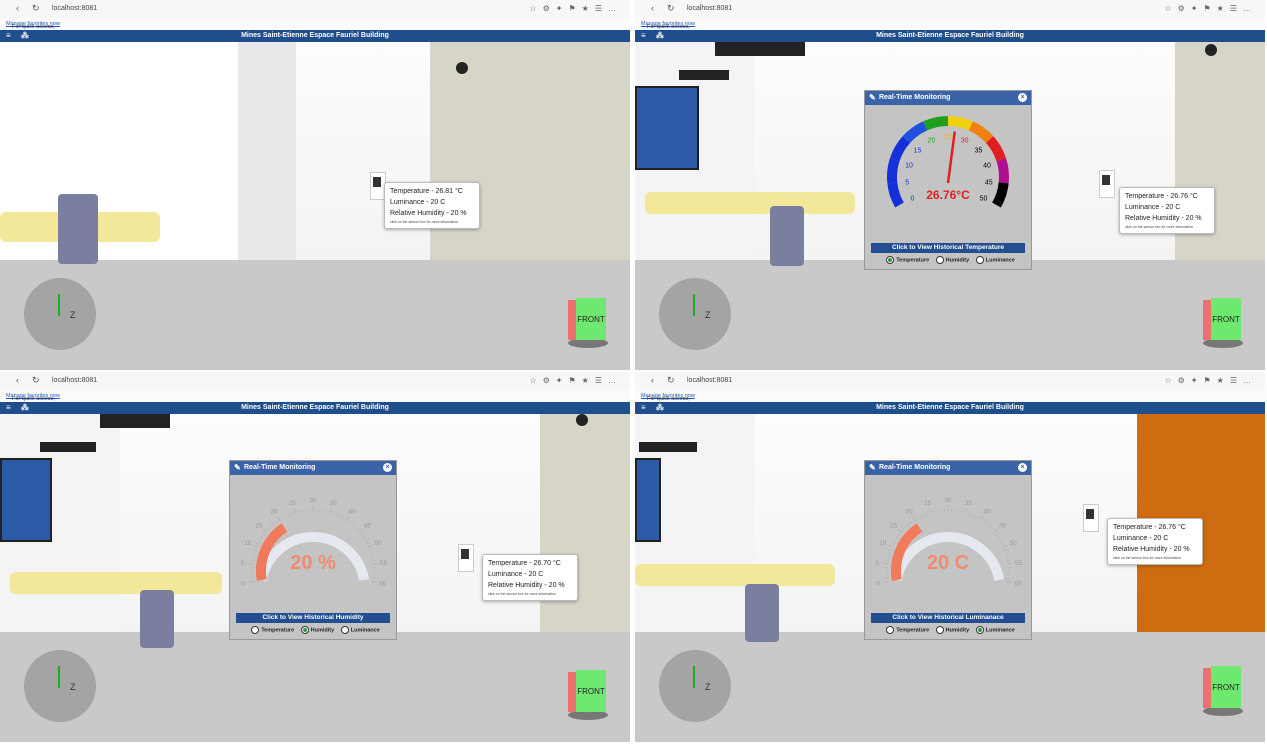 The width and height of the screenshot is (1267, 744). I want to click on gauge-tick-55: 55, so click(384, 563).